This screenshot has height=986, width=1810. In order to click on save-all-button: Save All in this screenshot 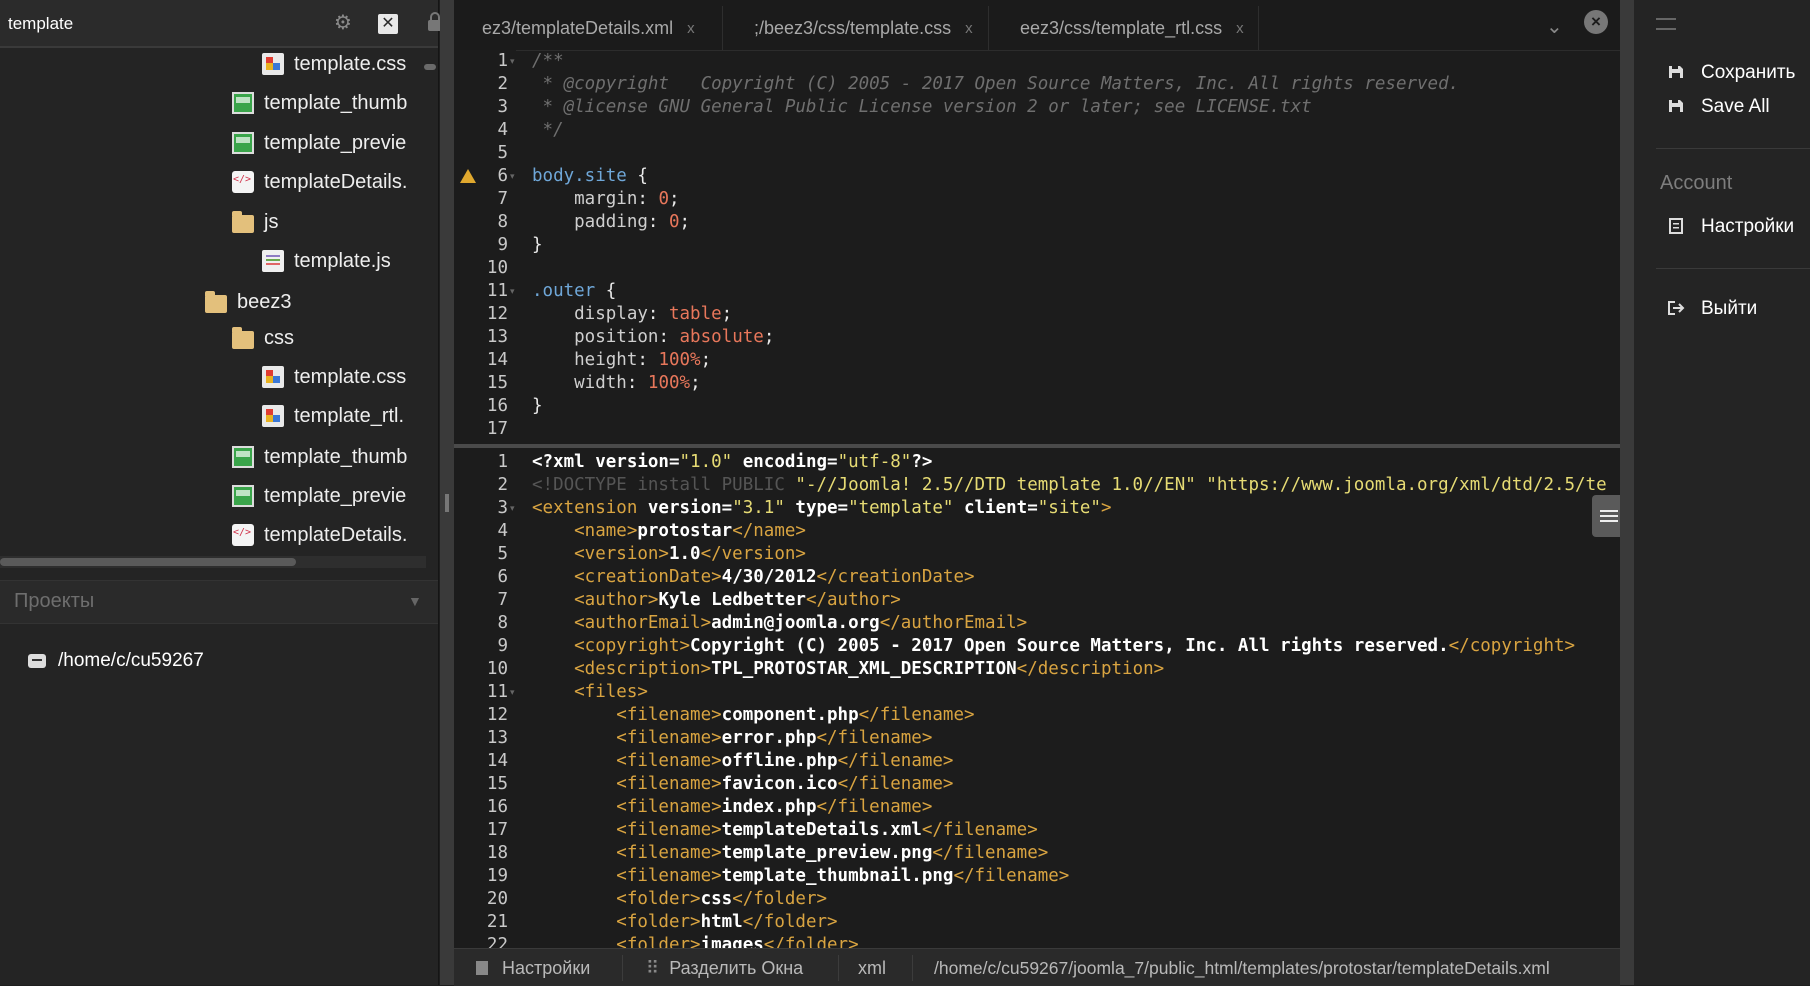, I will do `click(1718, 107)`.